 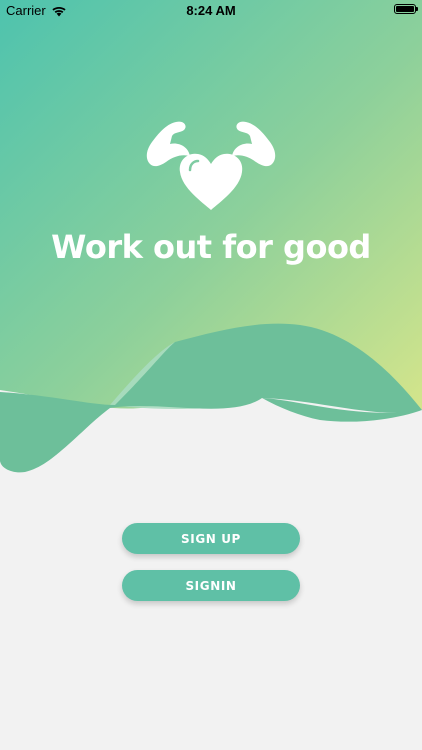 I want to click on status-time: 8:24 AM, so click(x=211, y=10).